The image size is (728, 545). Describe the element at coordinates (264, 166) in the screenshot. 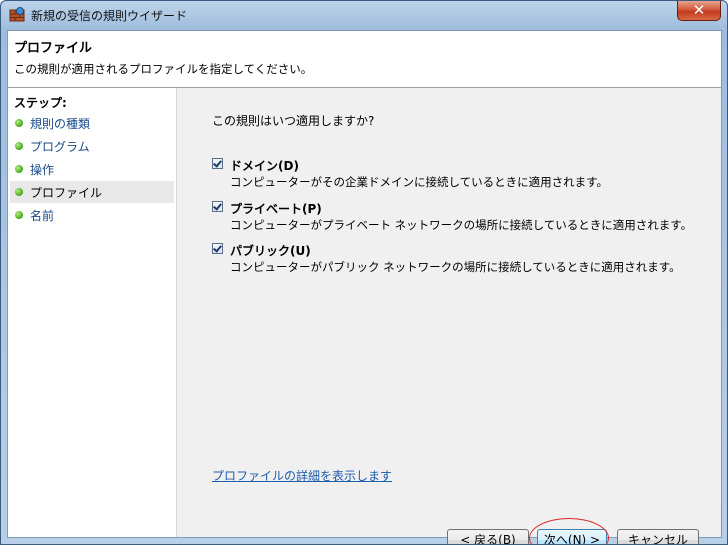

I see `option-title: ドメイン(D)` at that location.